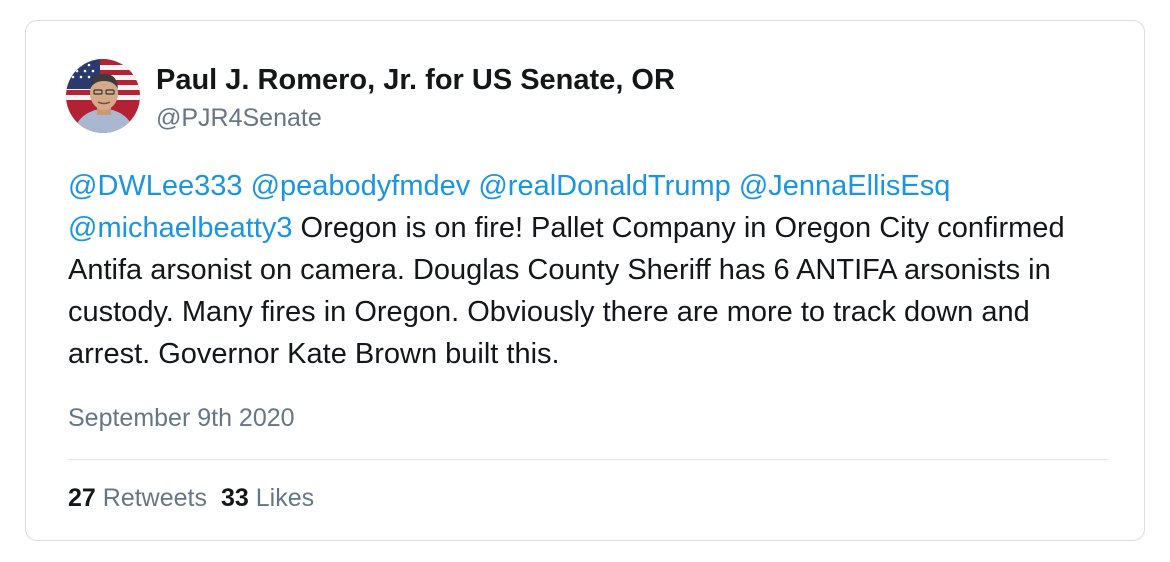  What do you see at coordinates (155, 186) in the screenshot?
I see `mention-link: @DWLee333` at bounding box center [155, 186].